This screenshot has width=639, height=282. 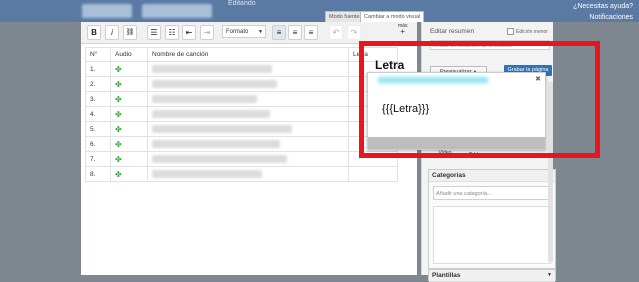 What do you see at coordinates (107, 11) in the screenshot?
I see `site-logo` at bounding box center [107, 11].